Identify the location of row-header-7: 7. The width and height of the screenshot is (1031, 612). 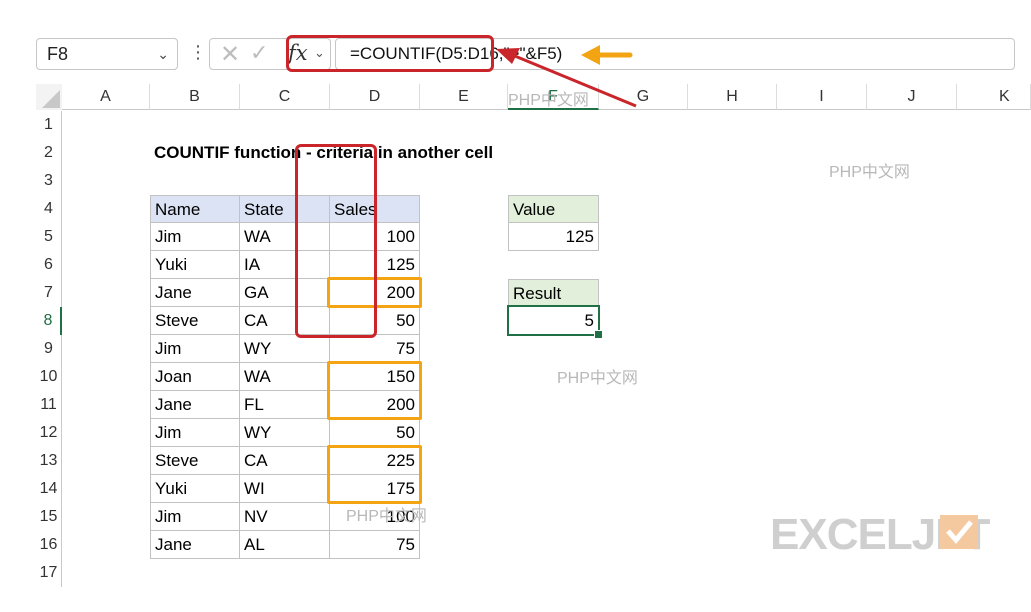
(49, 293).